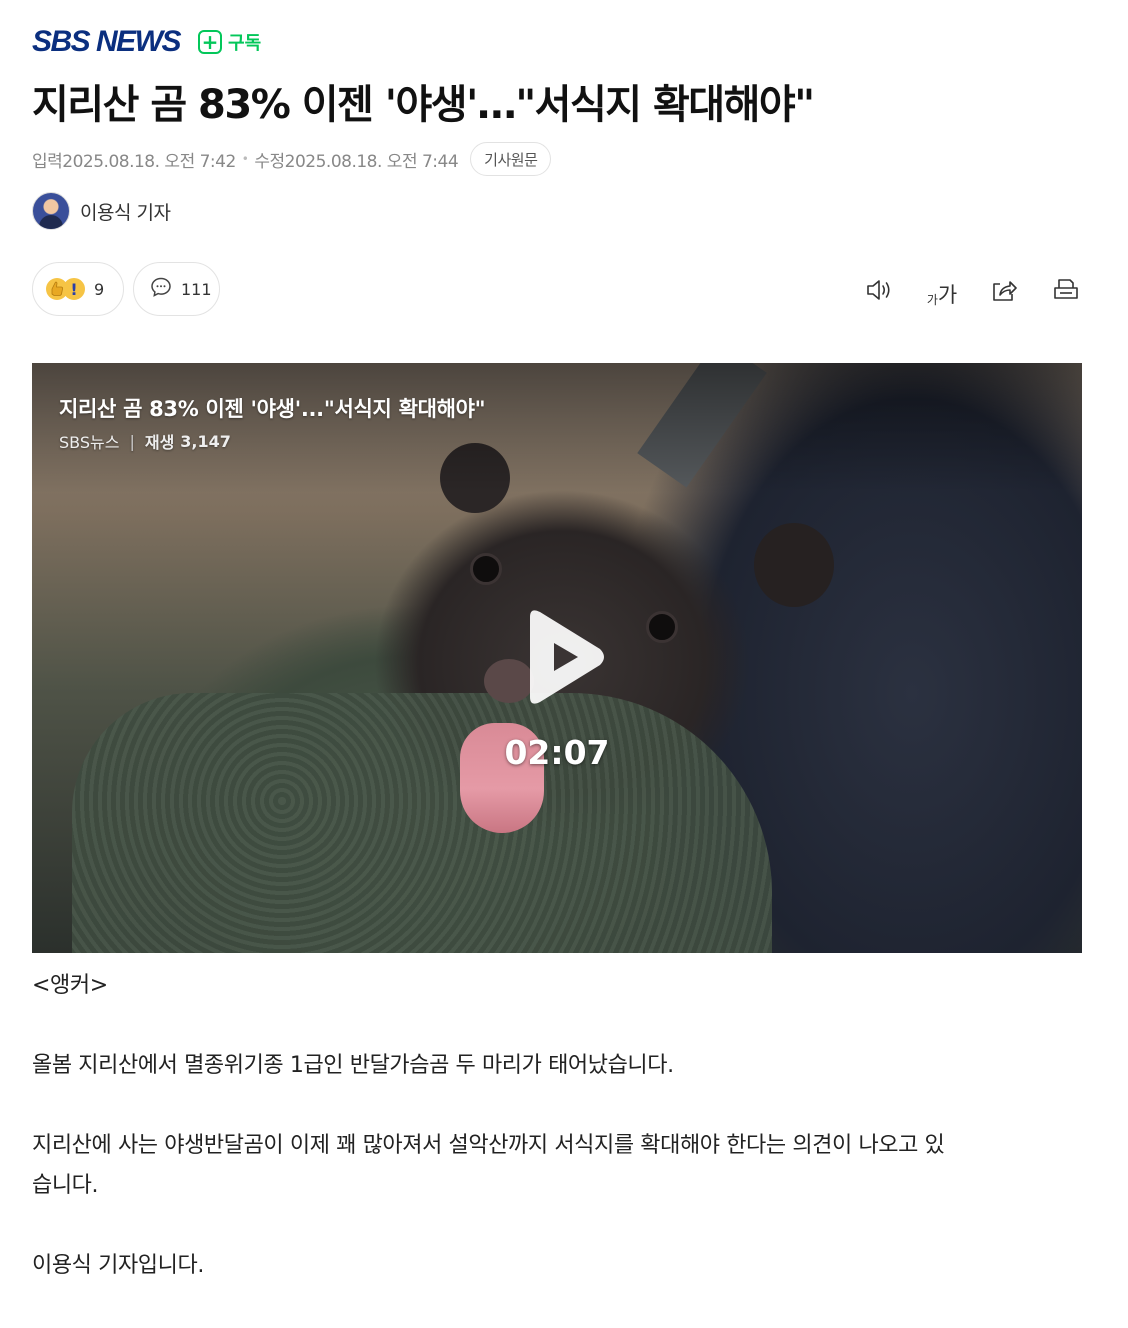 This screenshot has height=1328, width=1128. What do you see at coordinates (159, 442) in the screenshot?
I see `video-plays-label: 재생` at bounding box center [159, 442].